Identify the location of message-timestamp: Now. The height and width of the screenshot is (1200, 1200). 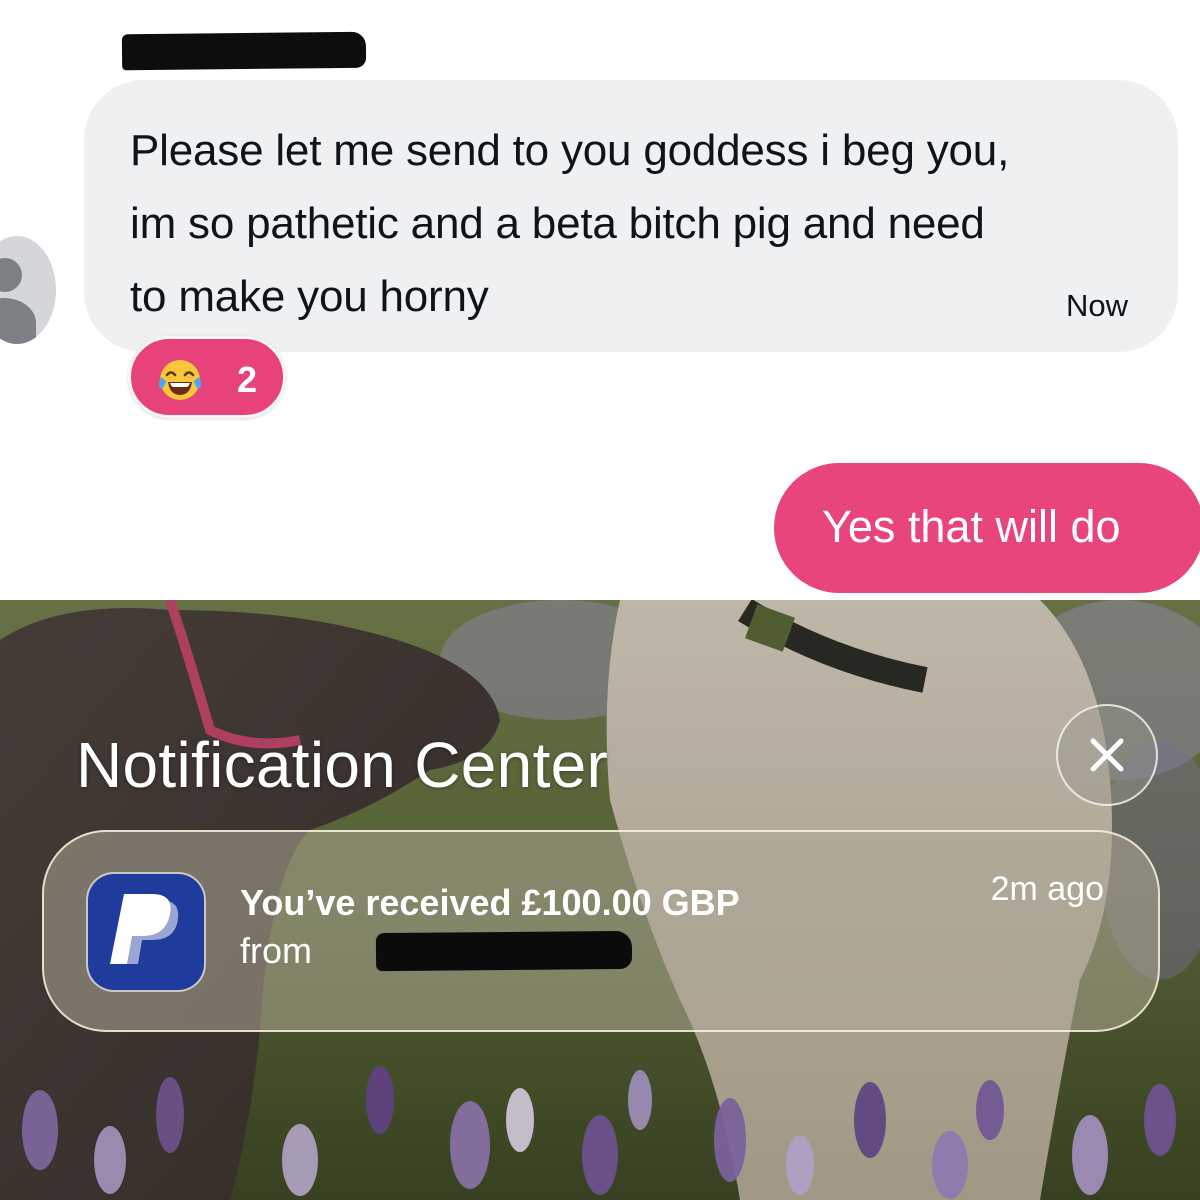
(1096, 305).